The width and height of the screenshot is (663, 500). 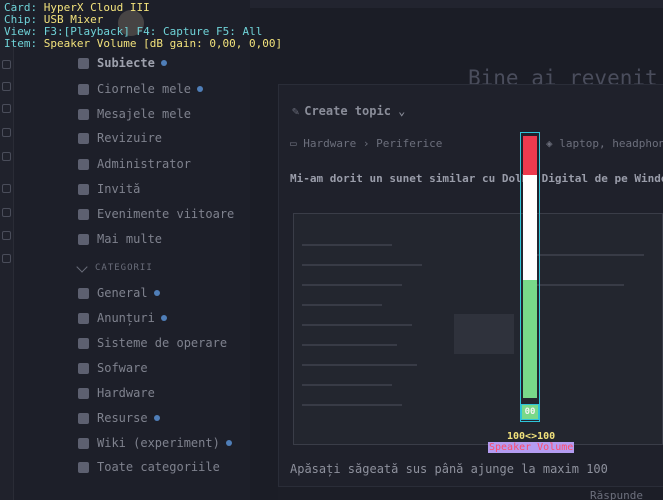 What do you see at coordinates (144, 89) in the screenshot?
I see `sidebar-item-label: Ciornele mele` at bounding box center [144, 89].